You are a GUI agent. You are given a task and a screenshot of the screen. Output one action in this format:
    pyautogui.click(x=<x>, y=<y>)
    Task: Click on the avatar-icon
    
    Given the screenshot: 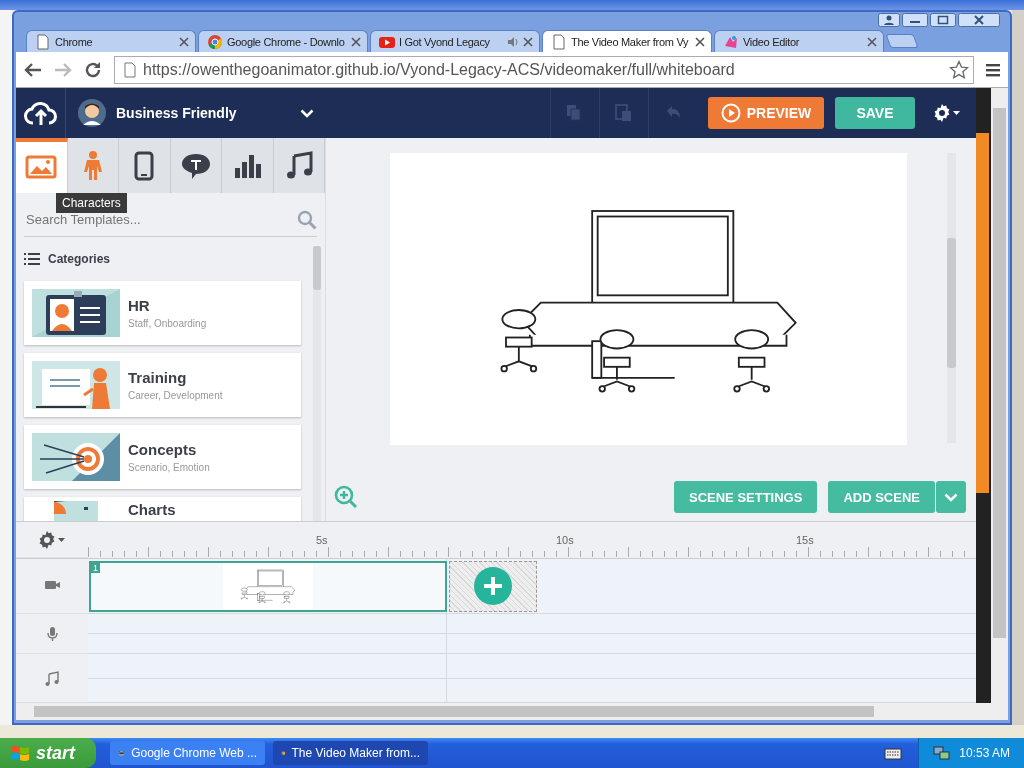 What is the action you would take?
    pyautogui.click(x=92, y=113)
    